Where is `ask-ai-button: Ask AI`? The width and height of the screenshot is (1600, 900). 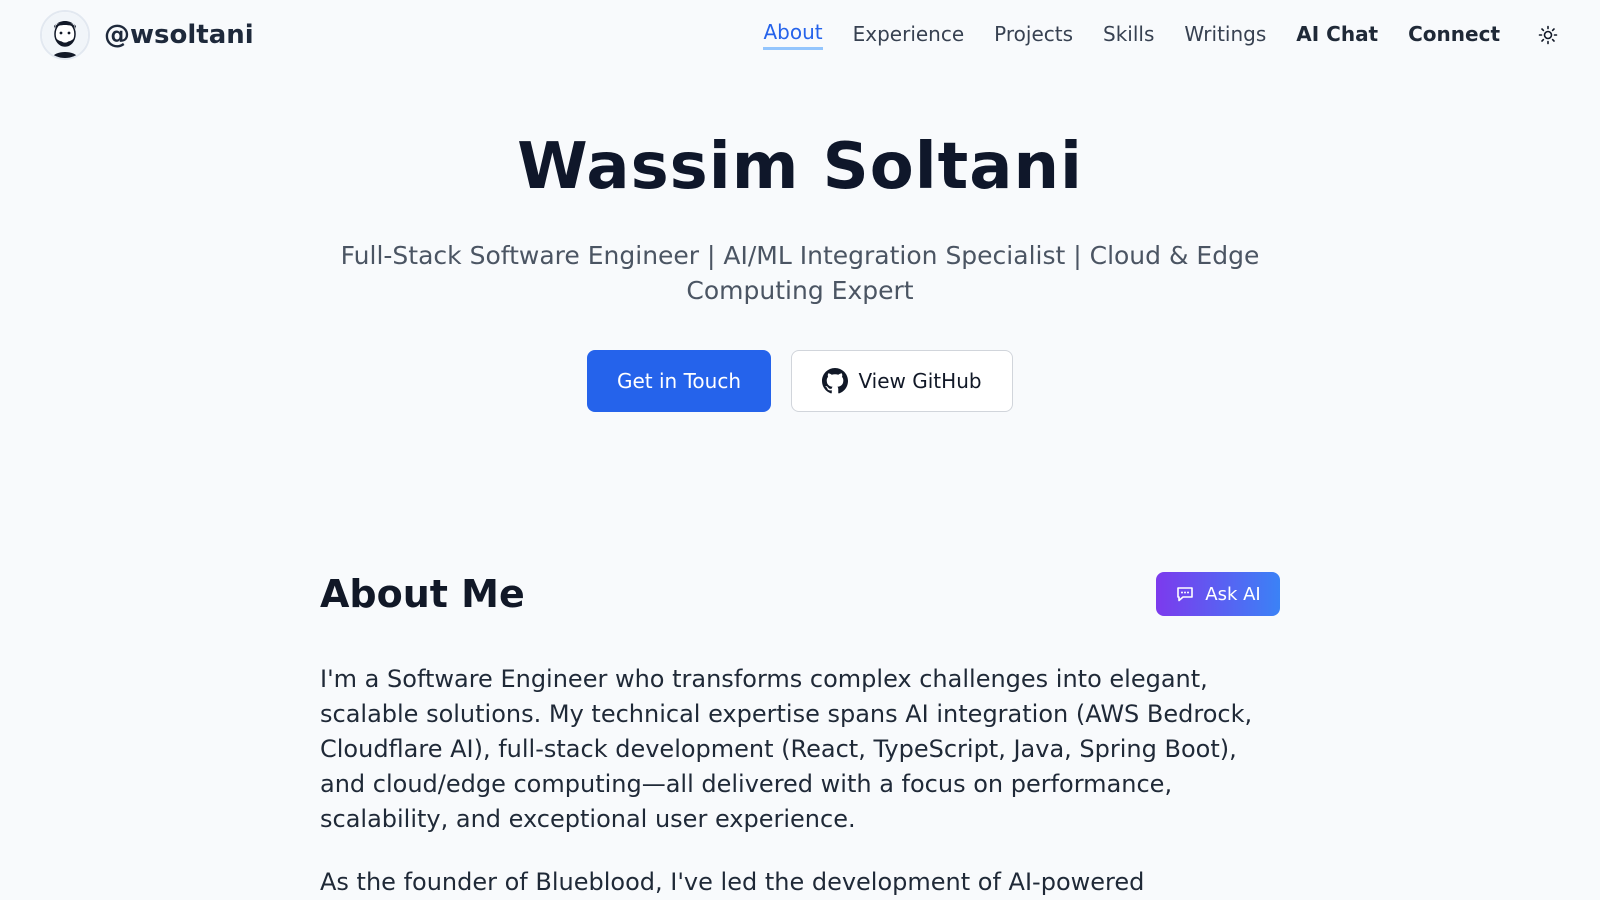
ask-ai-button: Ask AI is located at coordinates (1218, 594).